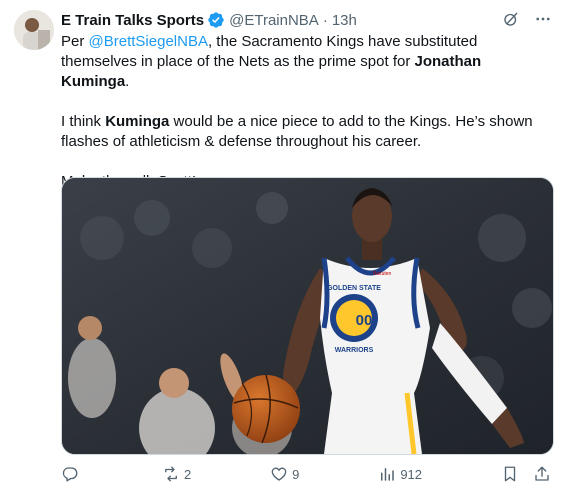 The width and height of the screenshot is (564, 494). I want to click on mention-link: @BrettSiegelNBA, so click(148, 41).